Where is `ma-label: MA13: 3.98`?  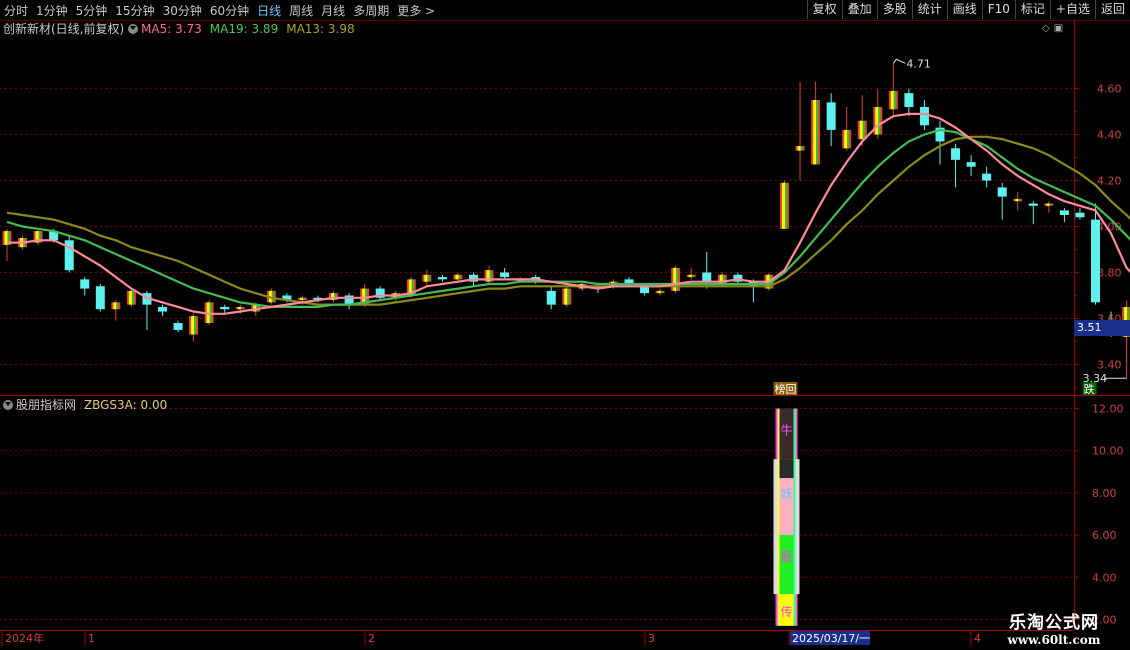
ma-label: MA13: 3.98 is located at coordinates (320, 29).